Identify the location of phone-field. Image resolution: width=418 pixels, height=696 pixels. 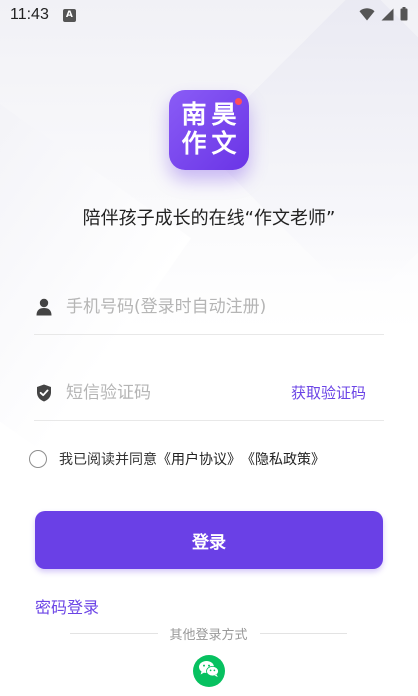
(209, 307).